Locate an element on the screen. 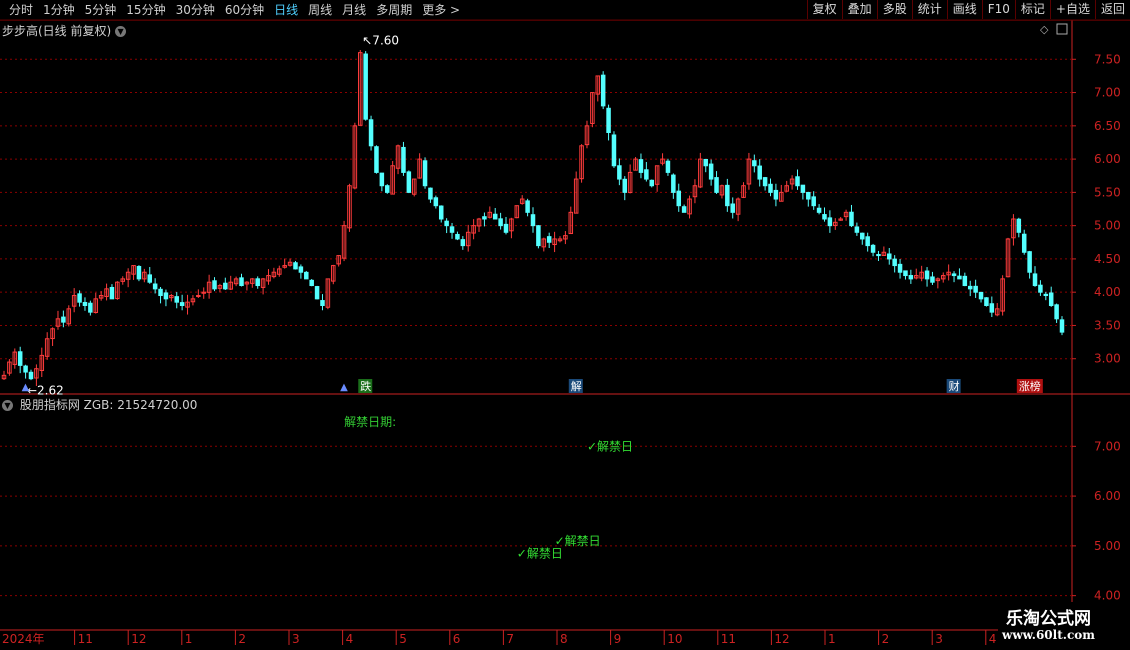 The height and width of the screenshot is (650, 1130). time-label: 7 is located at coordinates (510, 639).